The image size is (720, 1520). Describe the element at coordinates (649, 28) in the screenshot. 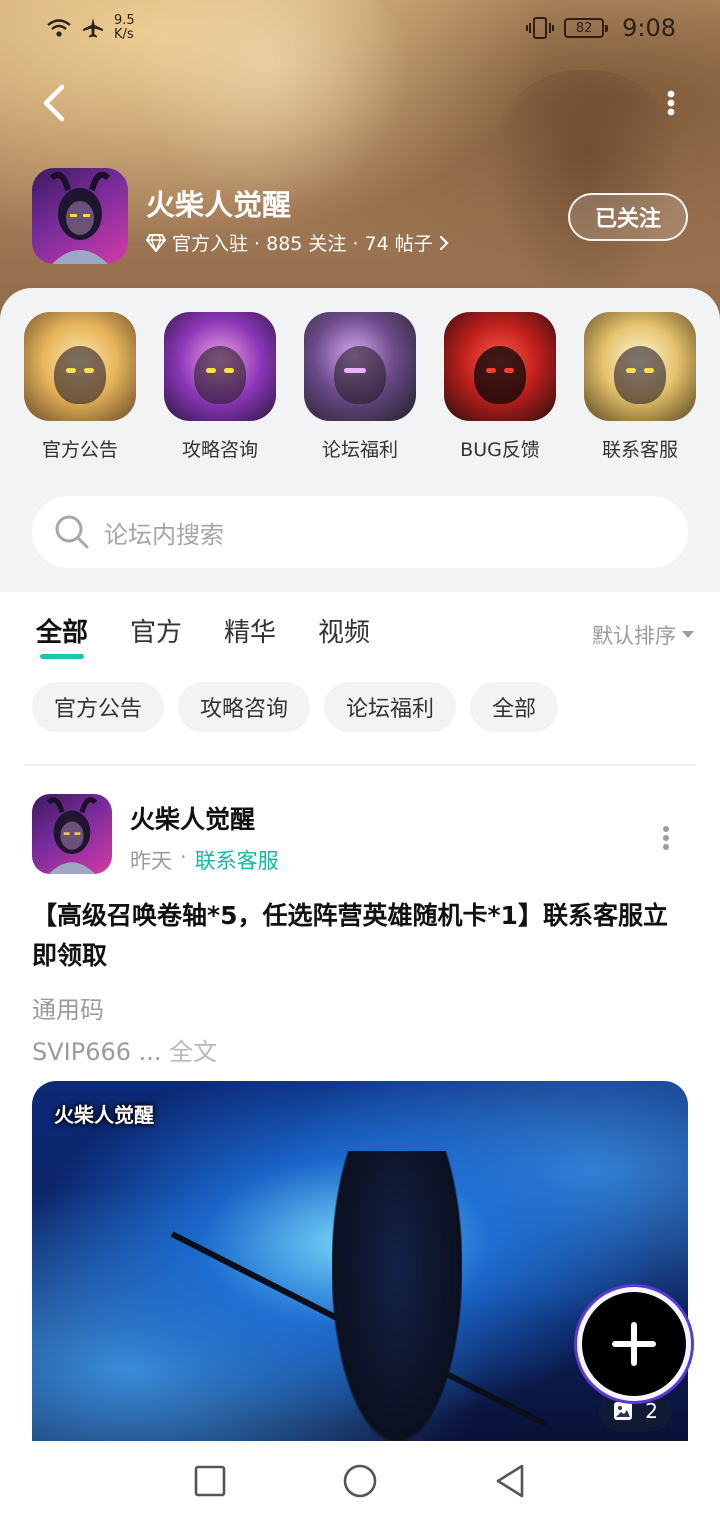

I see `clock: 9:08` at that location.